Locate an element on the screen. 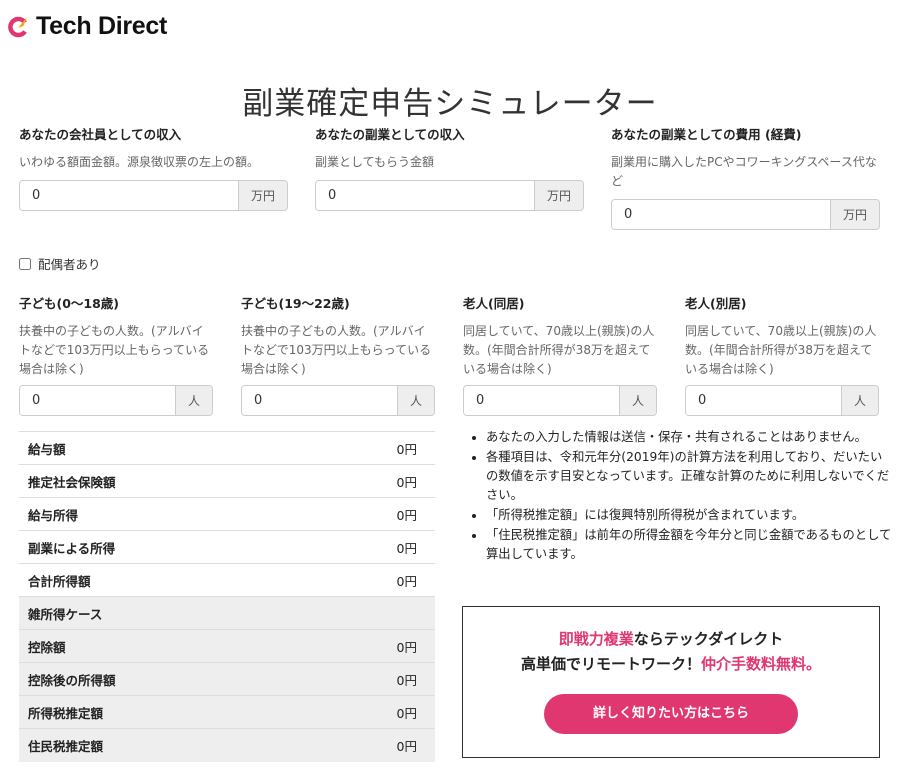 Image resolution: width=900 pixels, height=772 pixels. table-row: 合計所得額 0円 is located at coordinates (227, 580).